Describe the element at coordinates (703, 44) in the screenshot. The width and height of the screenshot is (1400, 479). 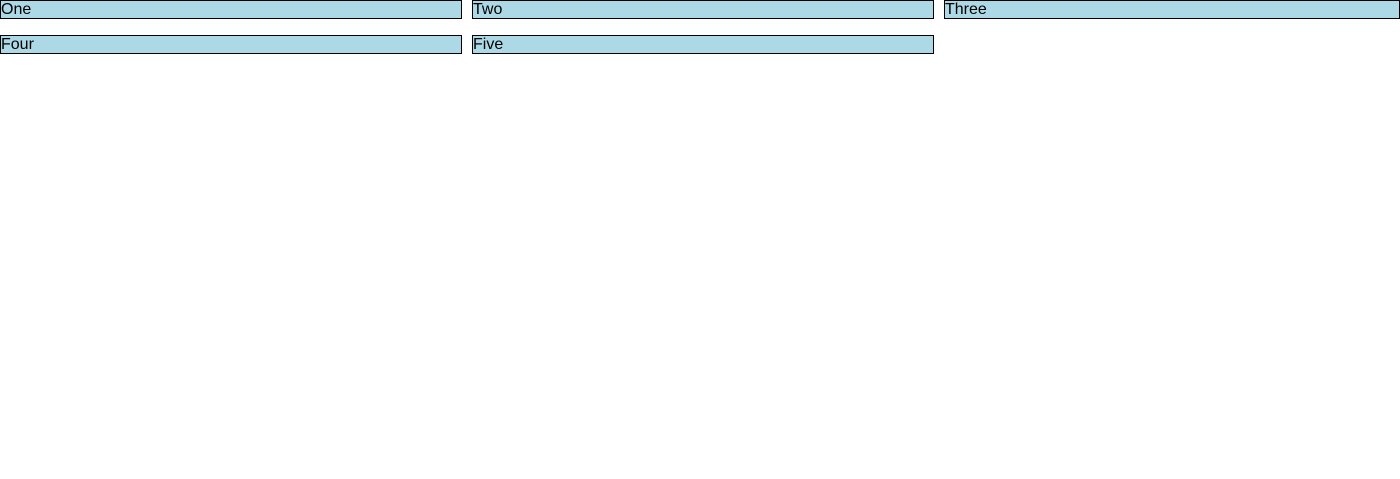
I see `grid-item-five: Five` at that location.